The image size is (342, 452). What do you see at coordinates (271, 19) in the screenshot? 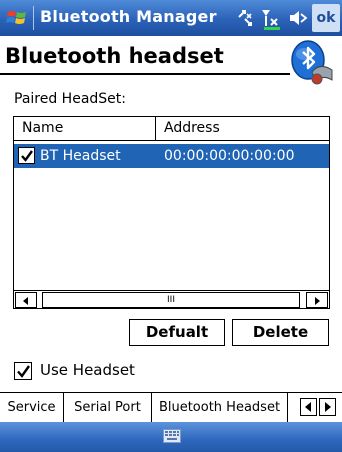
I see `signal-icon` at bounding box center [271, 19].